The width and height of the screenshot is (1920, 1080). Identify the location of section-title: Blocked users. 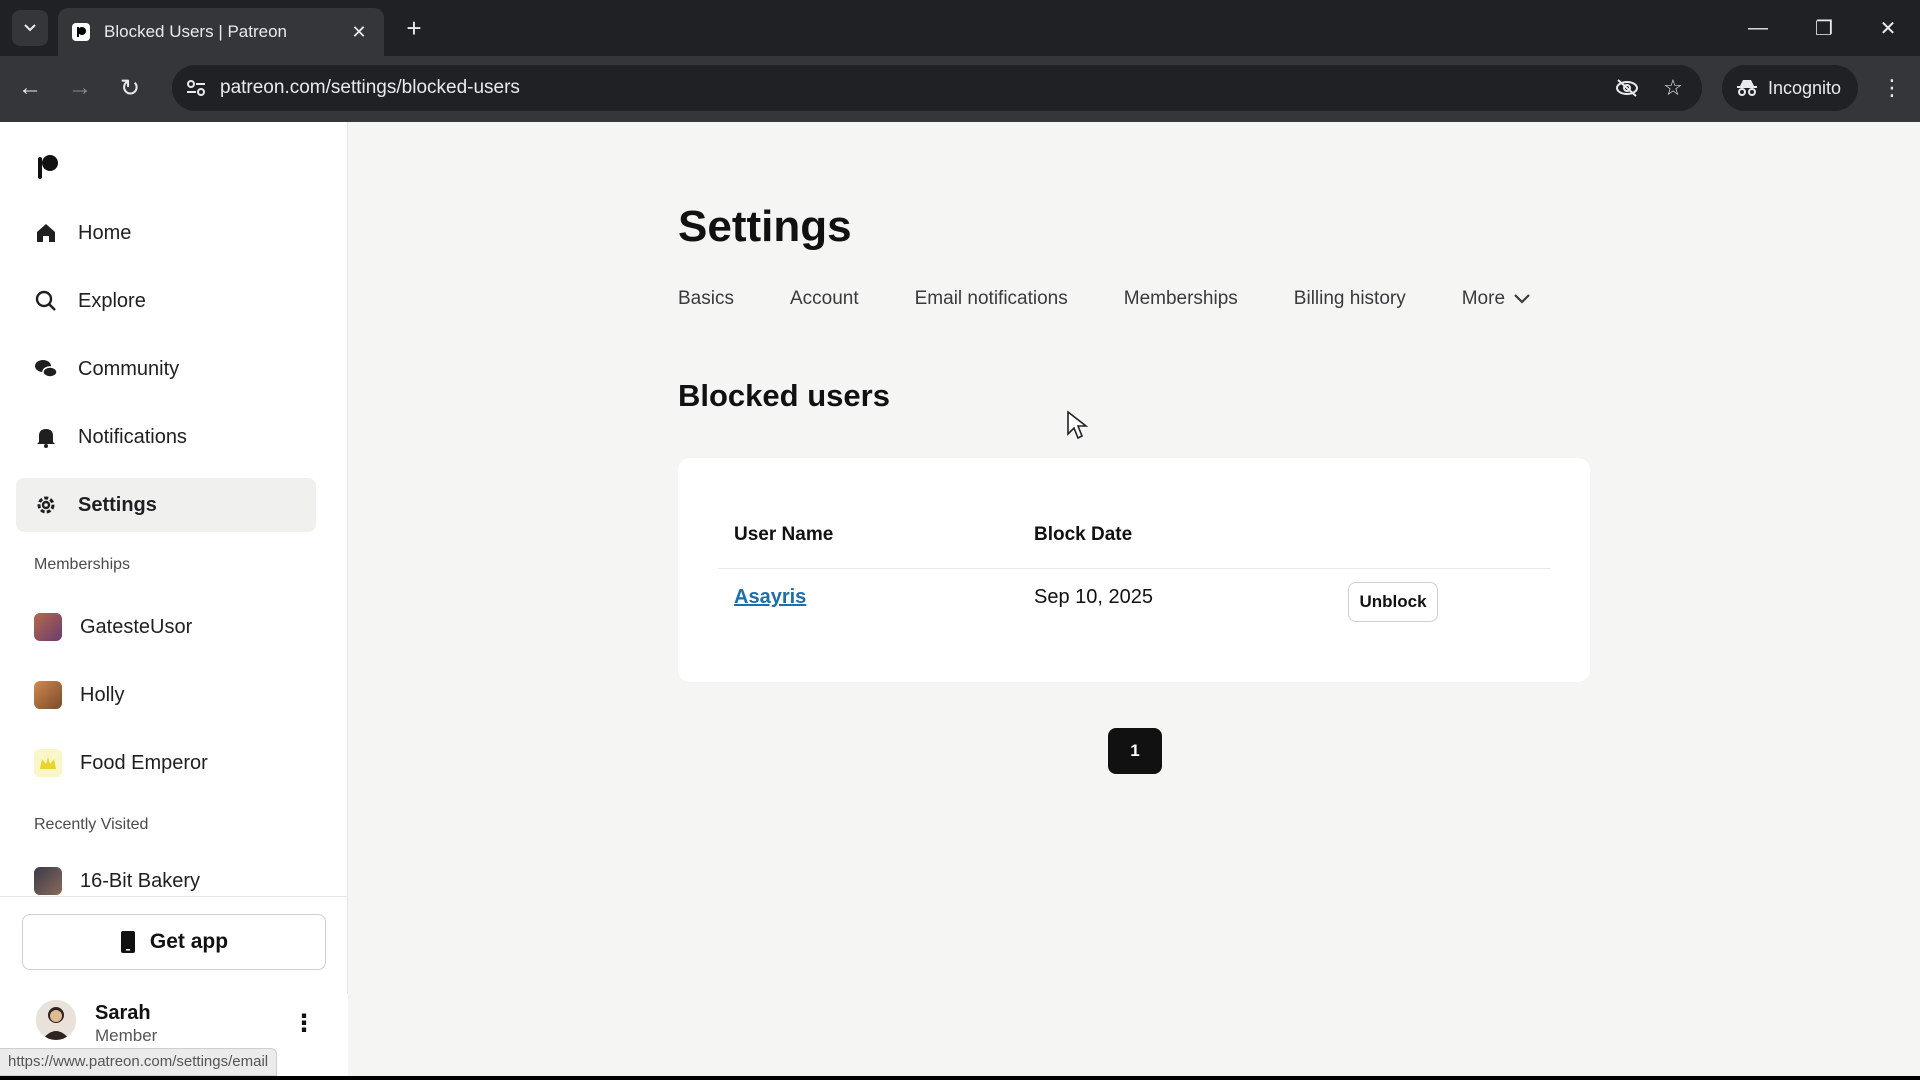
(784, 395).